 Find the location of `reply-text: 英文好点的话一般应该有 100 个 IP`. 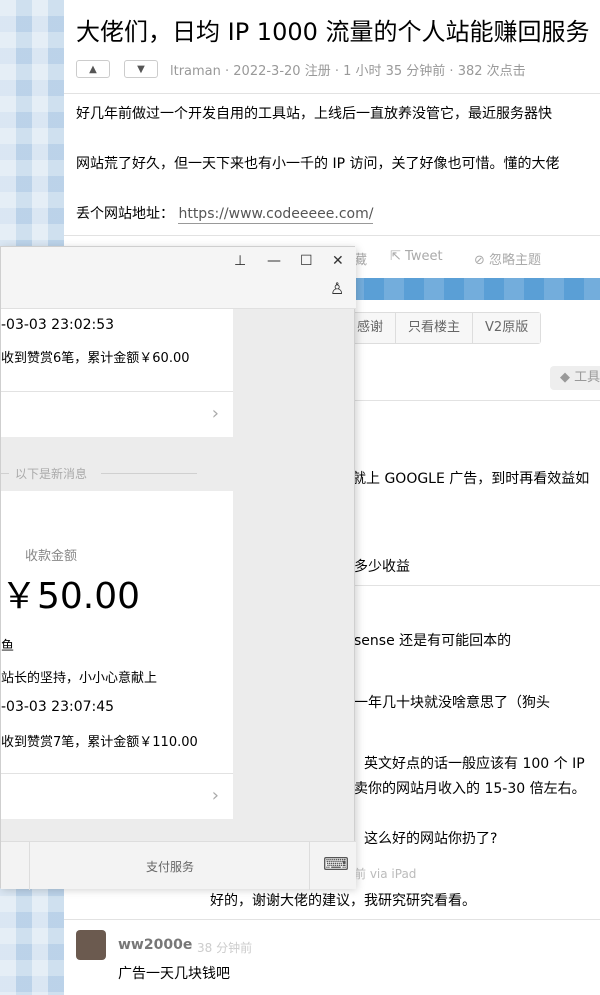

reply-text: 英文好点的话一般应该有 100 个 IP is located at coordinates (474, 764).